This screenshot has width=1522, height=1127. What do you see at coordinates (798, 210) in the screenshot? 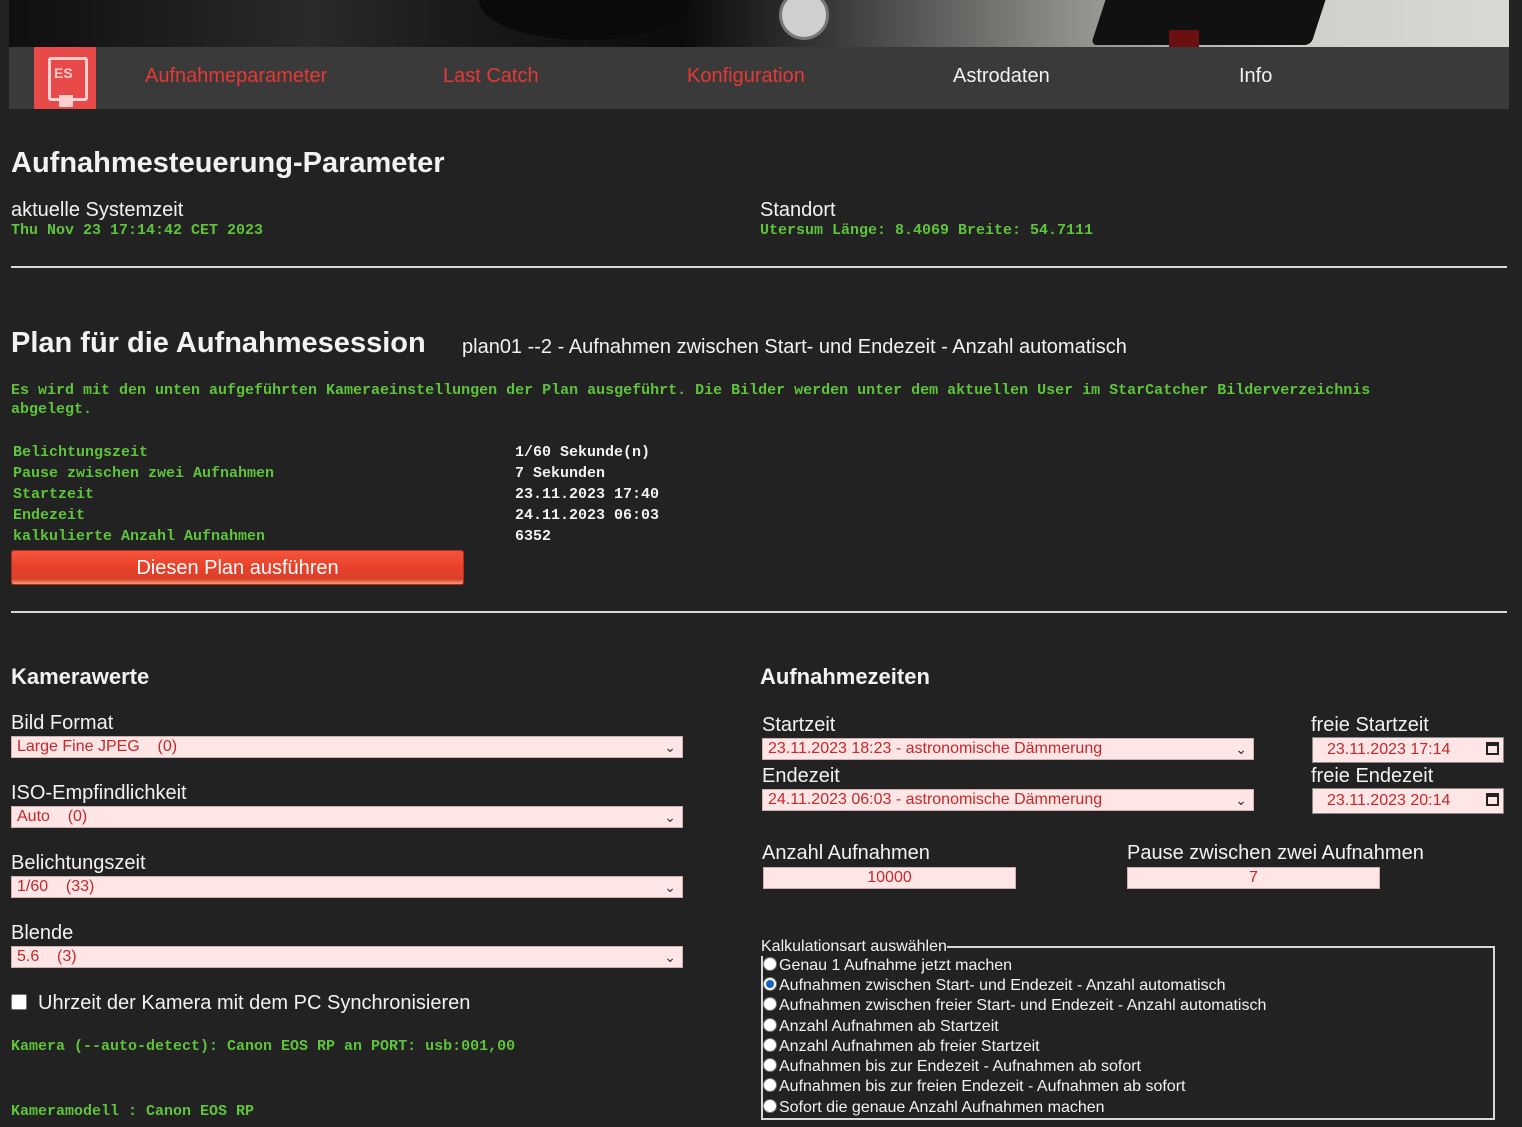
I see `location-label: Standort` at bounding box center [798, 210].